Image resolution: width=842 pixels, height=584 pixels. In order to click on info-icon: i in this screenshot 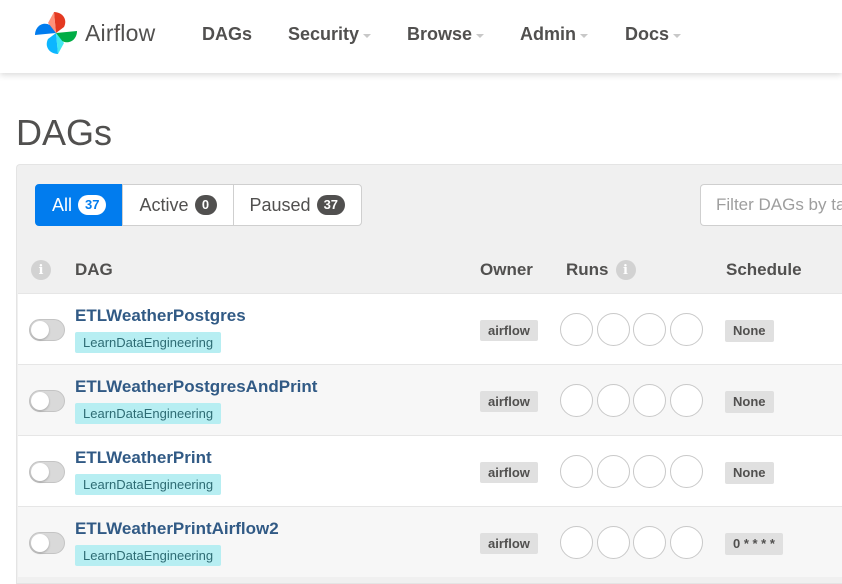, I will do `click(41, 270)`.